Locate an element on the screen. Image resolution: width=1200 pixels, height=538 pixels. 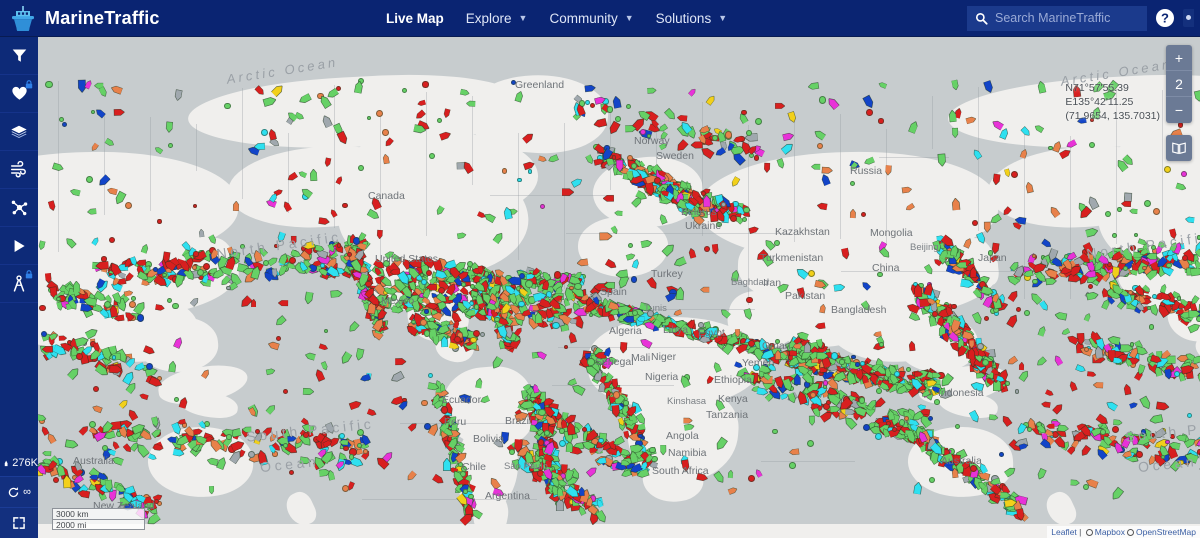
zoom-out-button: − is located at coordinates (1179, 110).